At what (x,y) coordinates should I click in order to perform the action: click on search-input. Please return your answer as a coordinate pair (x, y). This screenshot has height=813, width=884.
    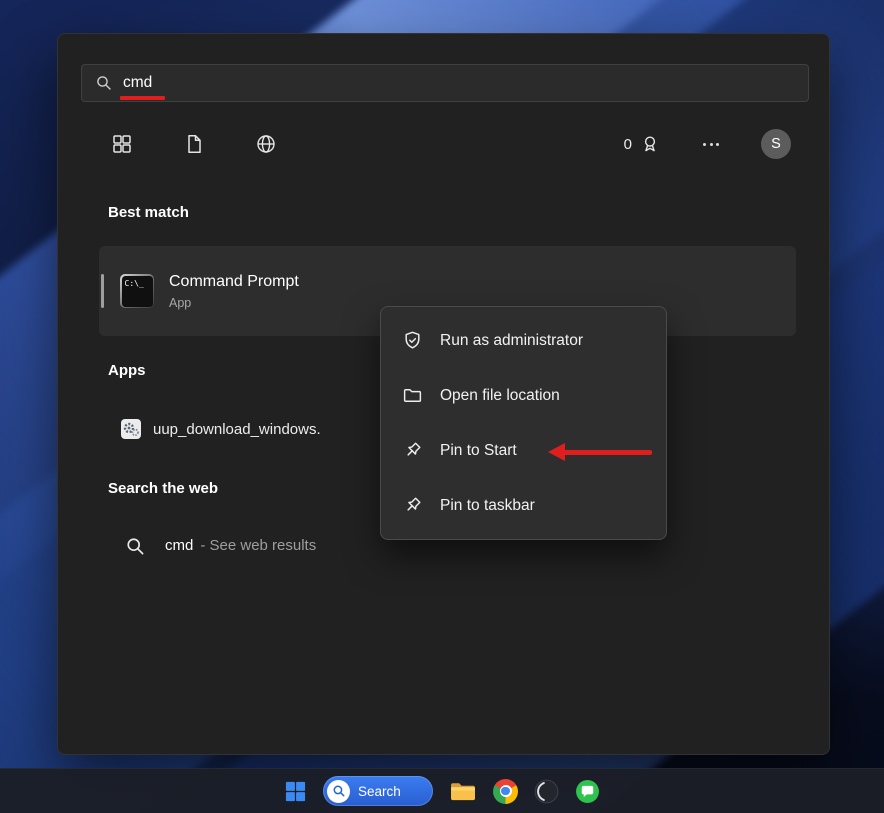
    Looking at the image, I should click on (465, 83).